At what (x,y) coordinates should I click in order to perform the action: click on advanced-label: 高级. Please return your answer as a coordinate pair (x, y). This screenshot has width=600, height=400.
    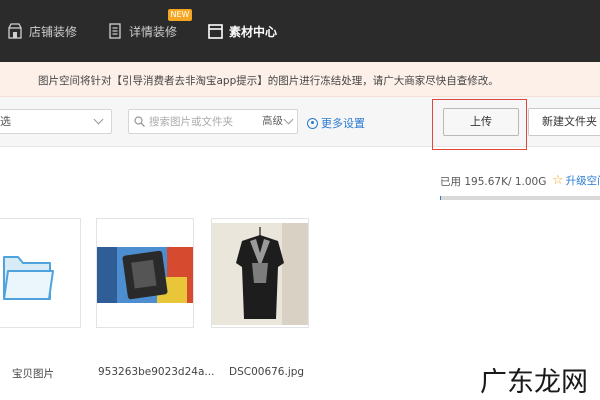
    Looking at the image, I should click on (272, 121).